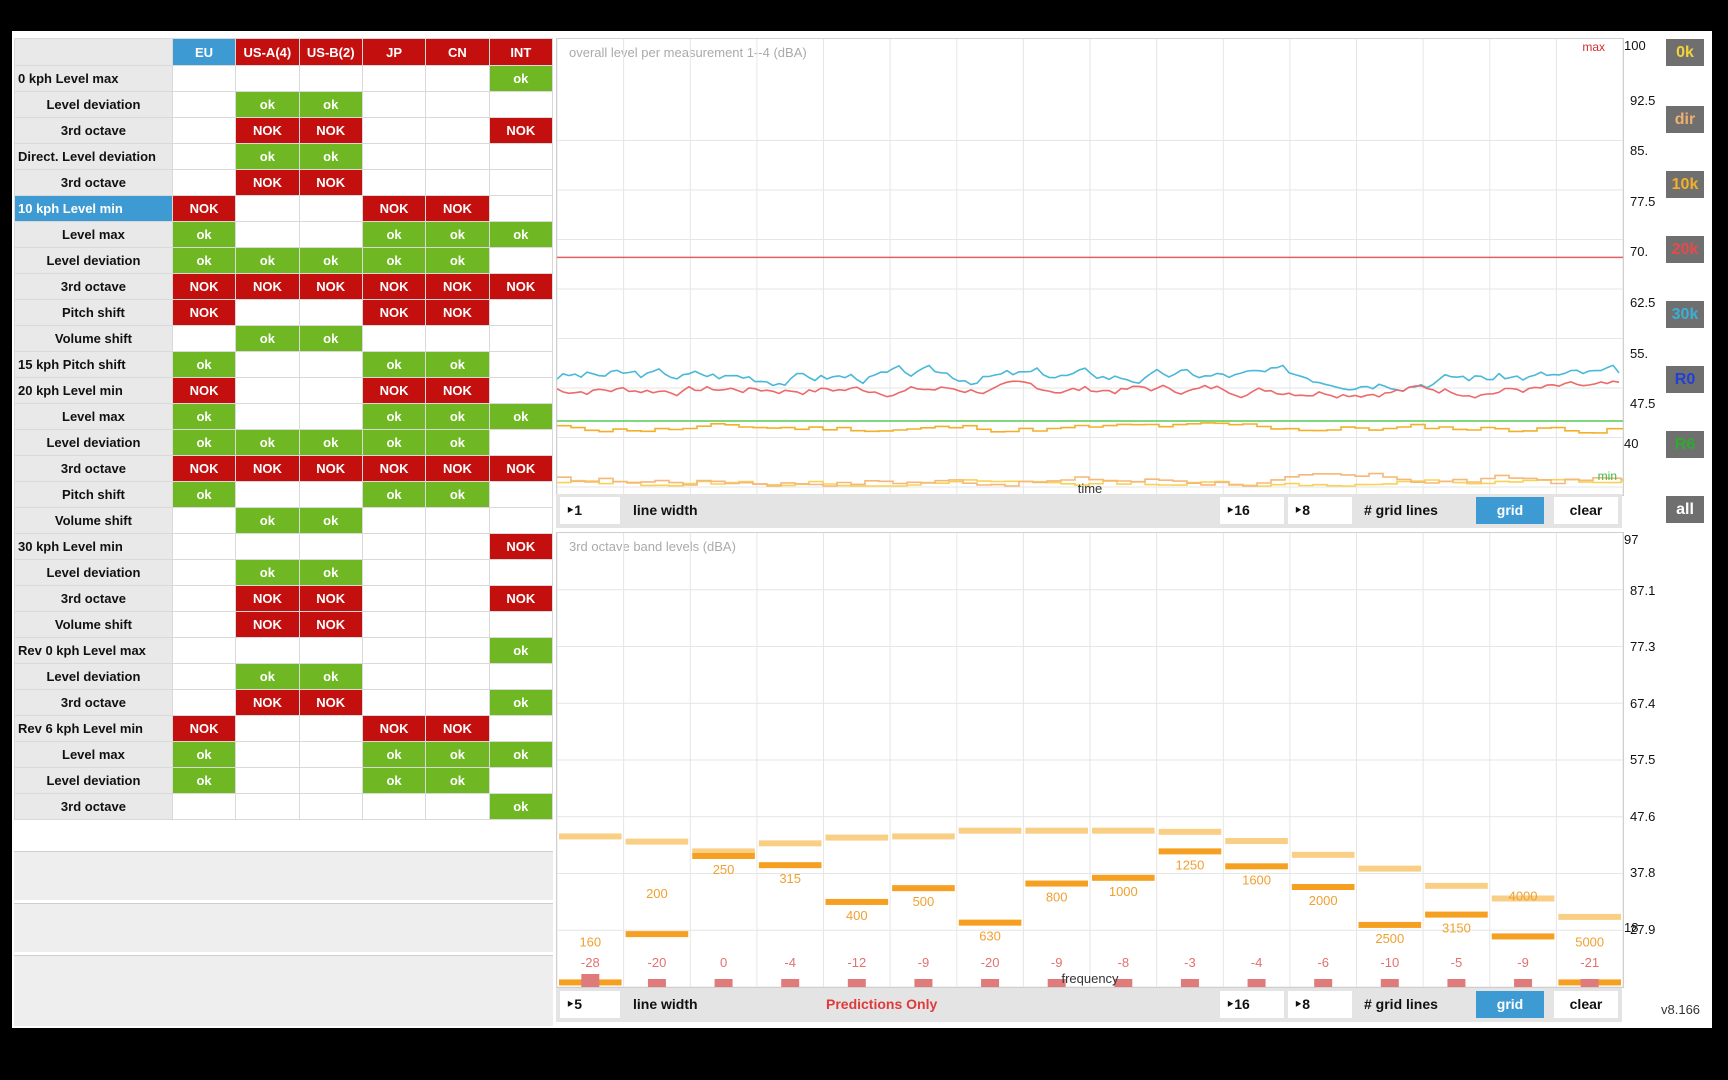  Describe the element at coordinates (394, 52) in the screenshot. I see `column-header-jp: JP` at that location.